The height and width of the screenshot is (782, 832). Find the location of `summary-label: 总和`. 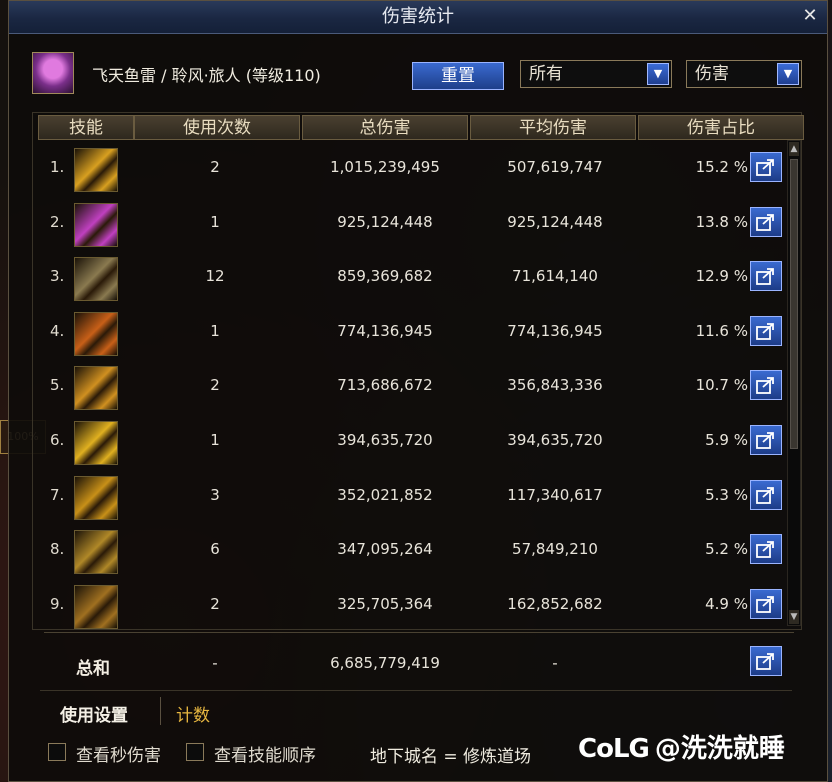

summary-label: 总和 is located at coordinates (93, 669).